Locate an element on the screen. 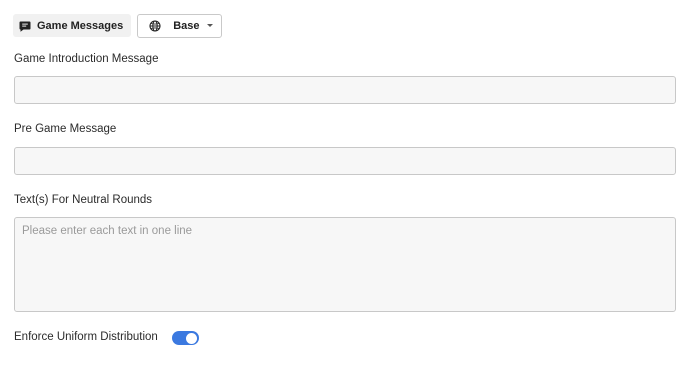 This screenshot has height=367, width=690. globe-icon is located at coordinates (155, 25).